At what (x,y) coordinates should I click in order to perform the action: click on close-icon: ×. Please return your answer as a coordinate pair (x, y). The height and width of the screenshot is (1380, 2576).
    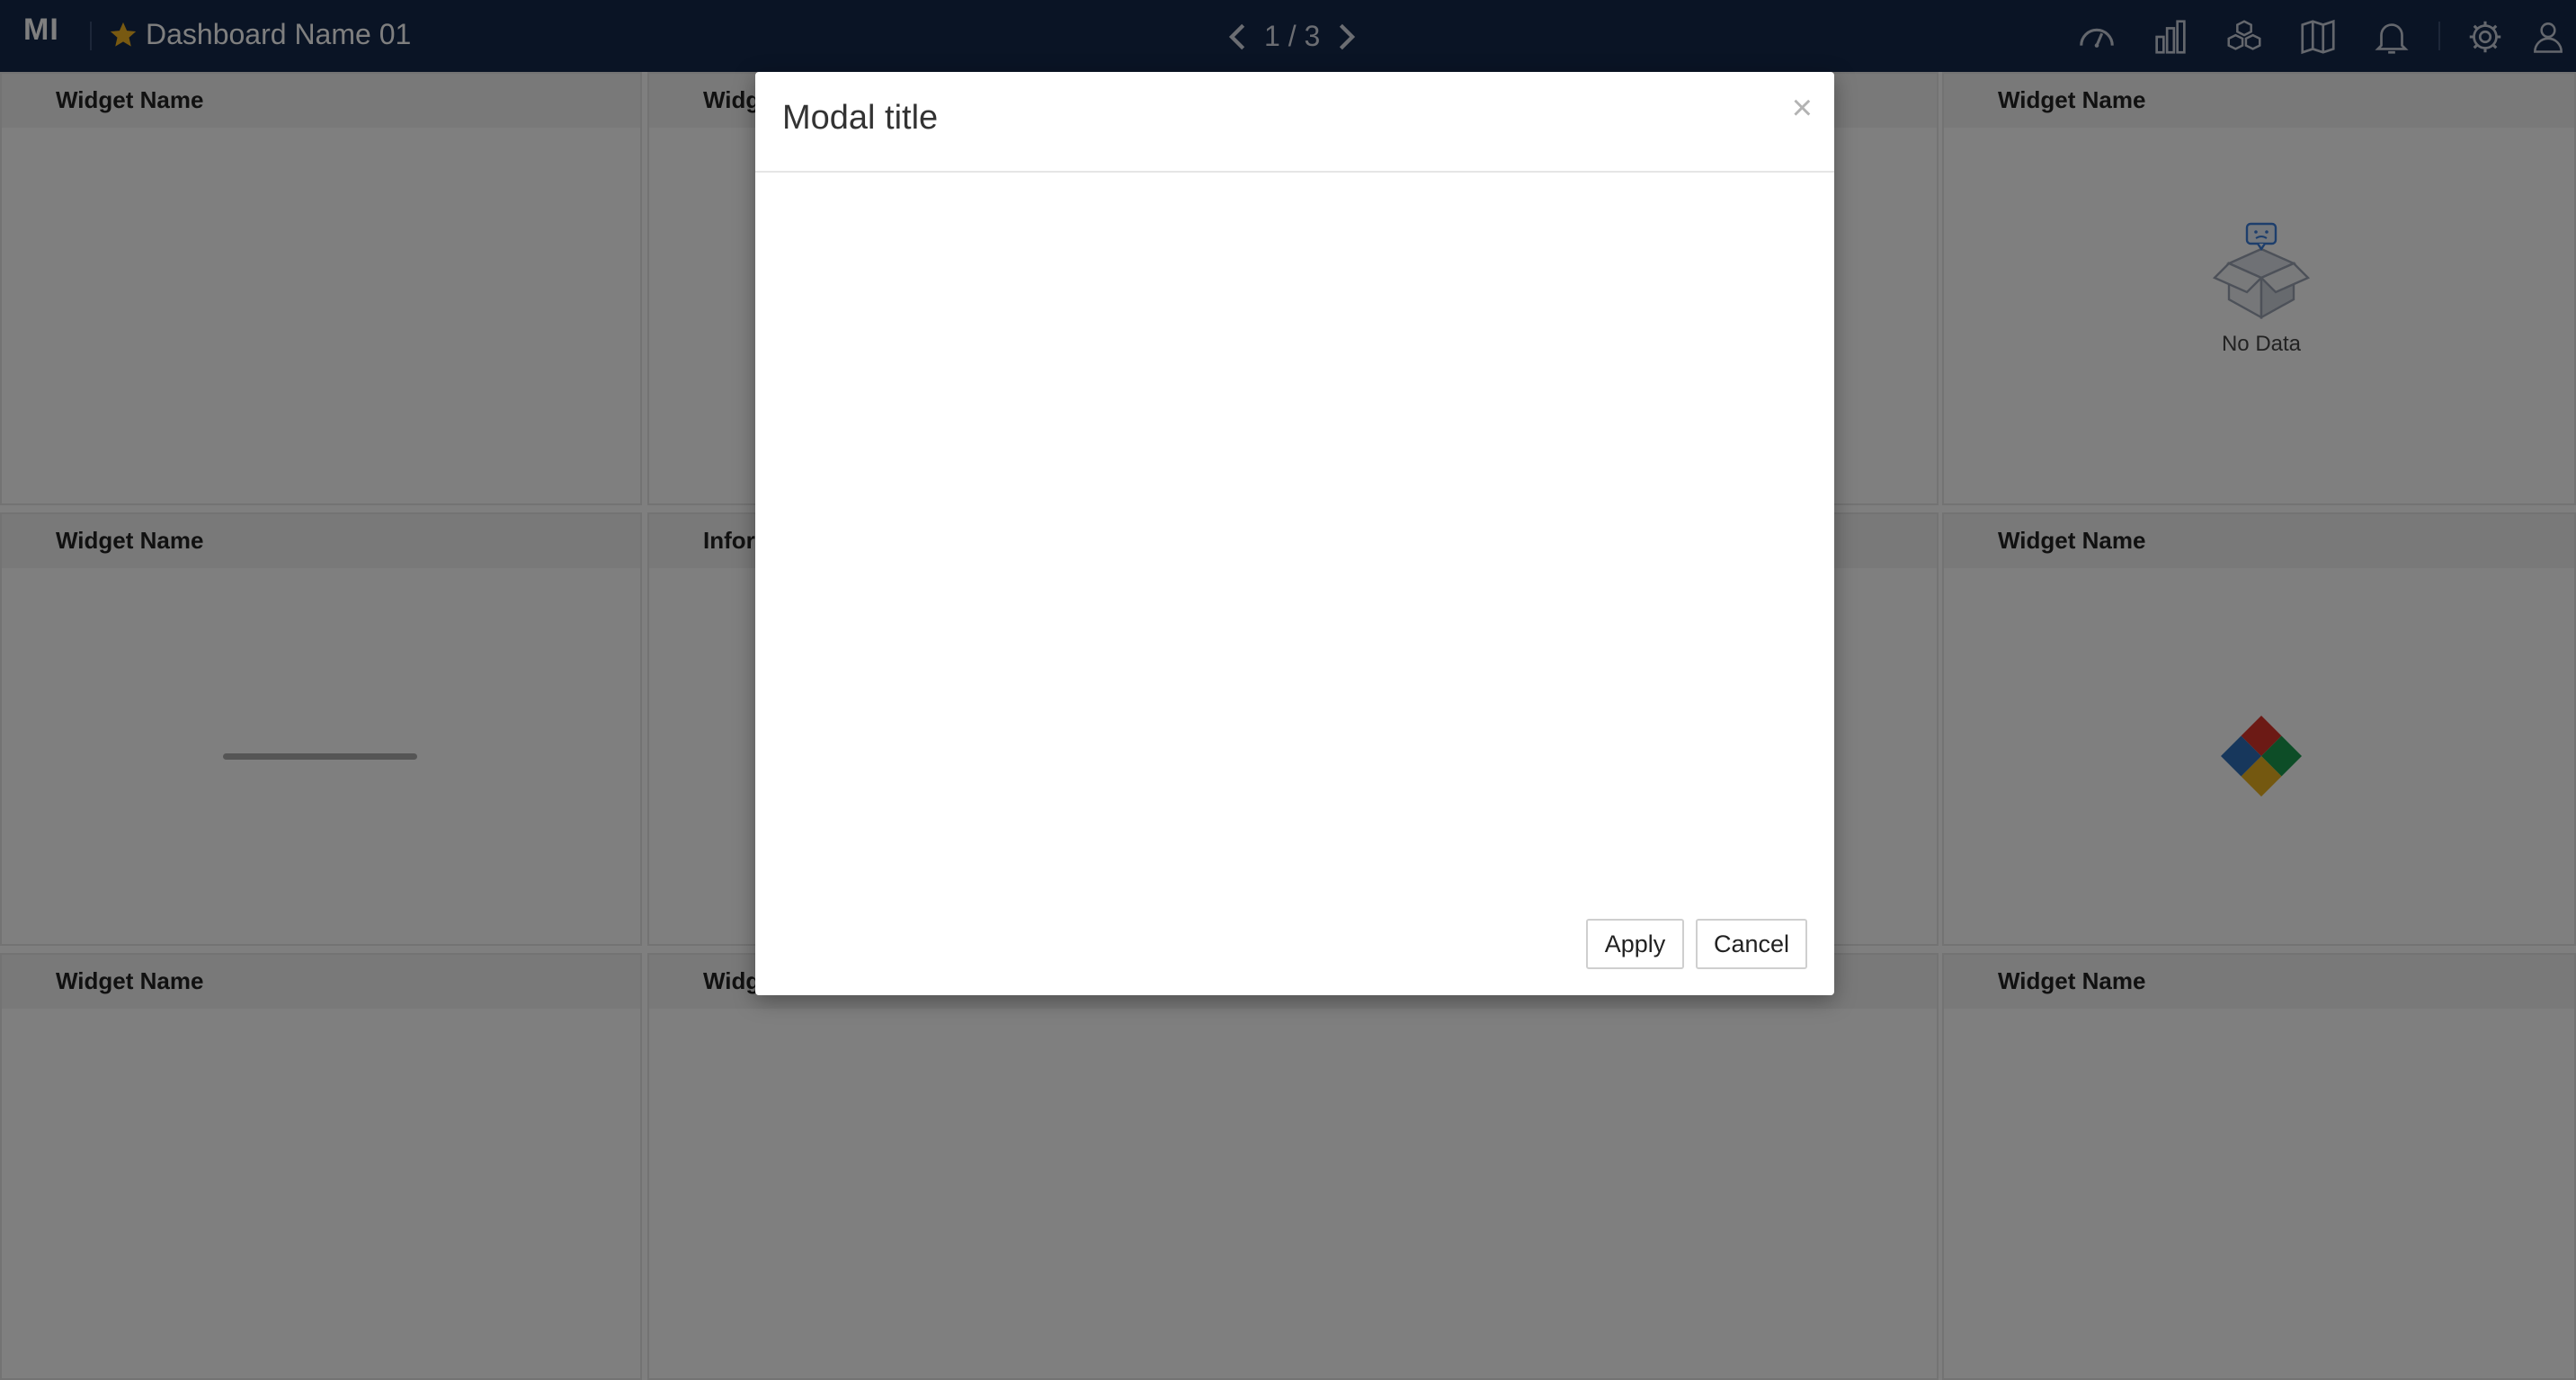
    Looking at the image, I should click on (1803, 108).